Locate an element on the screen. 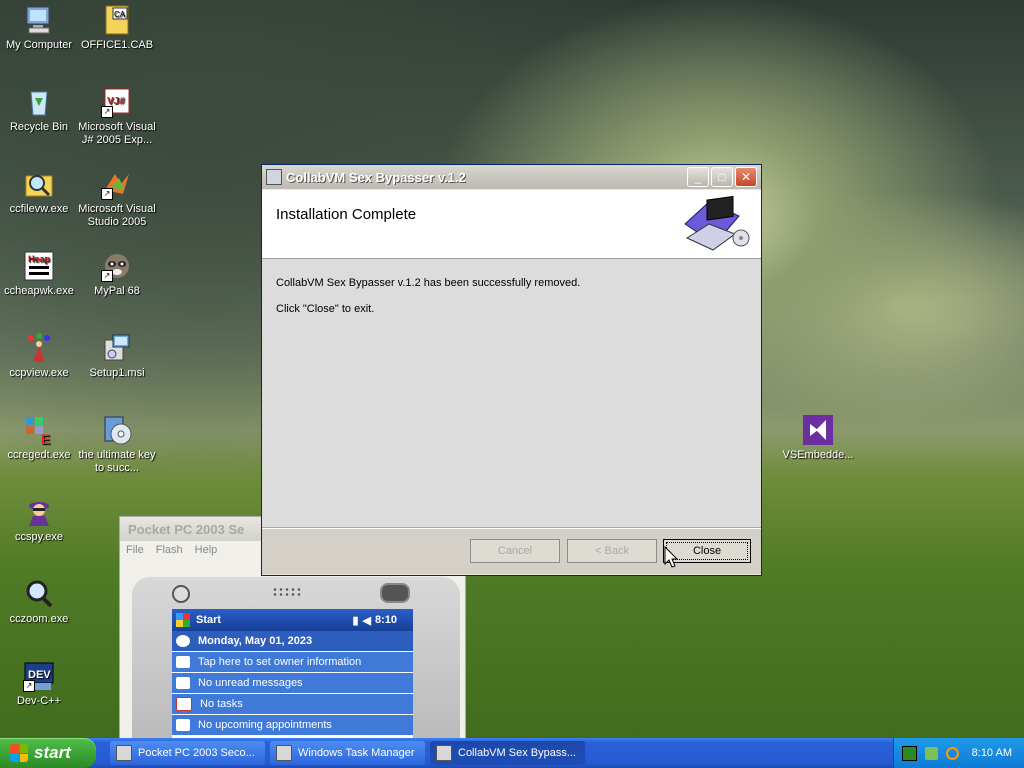  desktop-icon-mypal: ↗ MyPal 68 is located at coordinates (117, 274).